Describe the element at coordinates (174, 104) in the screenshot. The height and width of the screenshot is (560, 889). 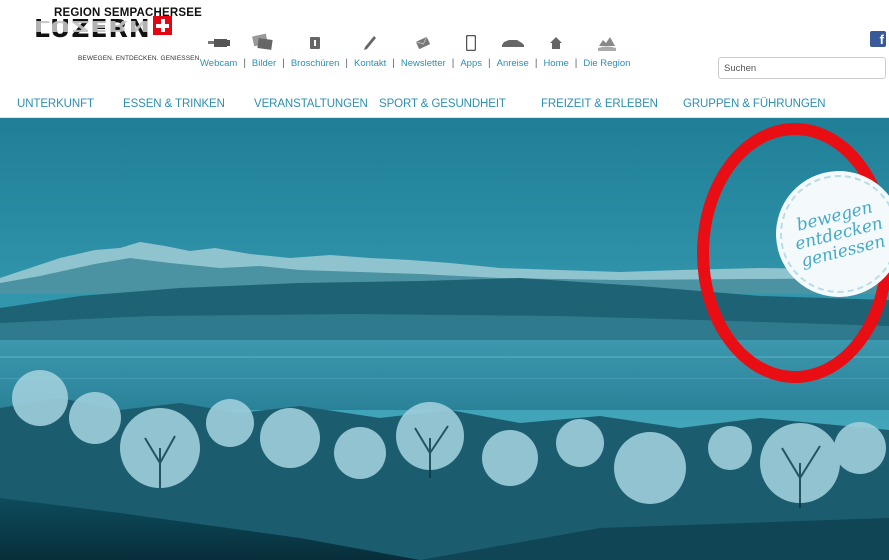
I see `nav-item-essen-trinken: ESSEN & TRINKEN` at that location.